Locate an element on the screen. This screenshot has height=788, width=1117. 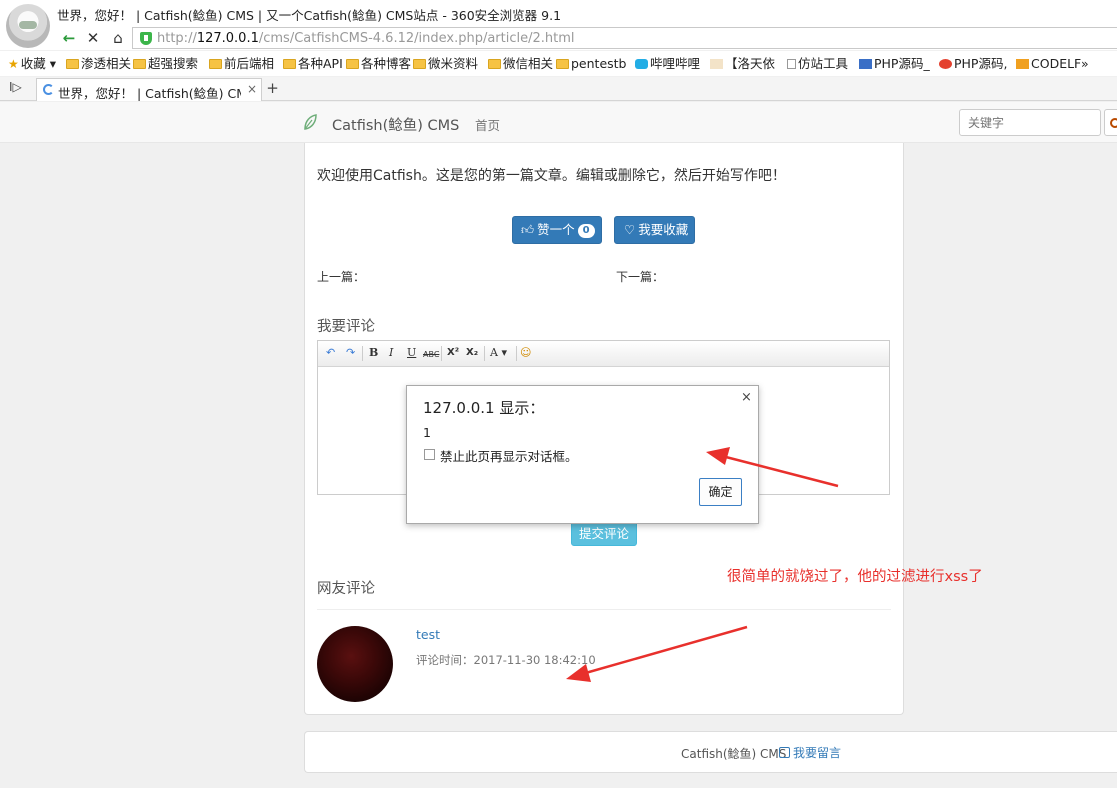
codelf-icon is located at coordinates (1022, 64).